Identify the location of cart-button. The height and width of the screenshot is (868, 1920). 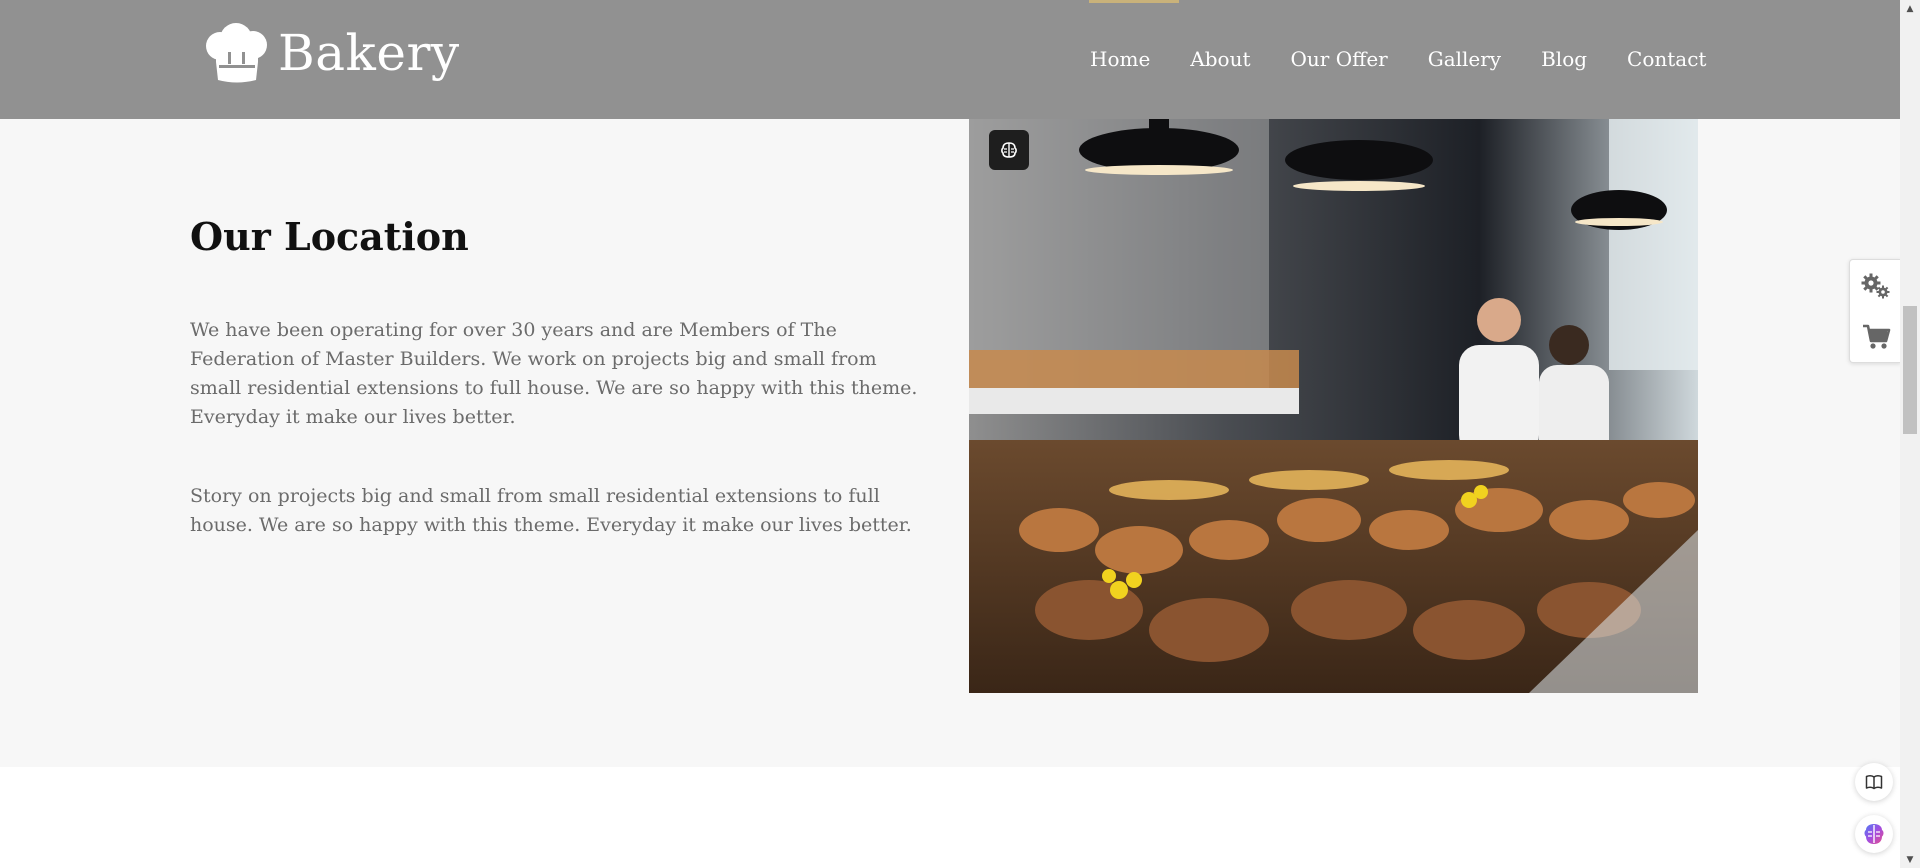
(1876, 337).